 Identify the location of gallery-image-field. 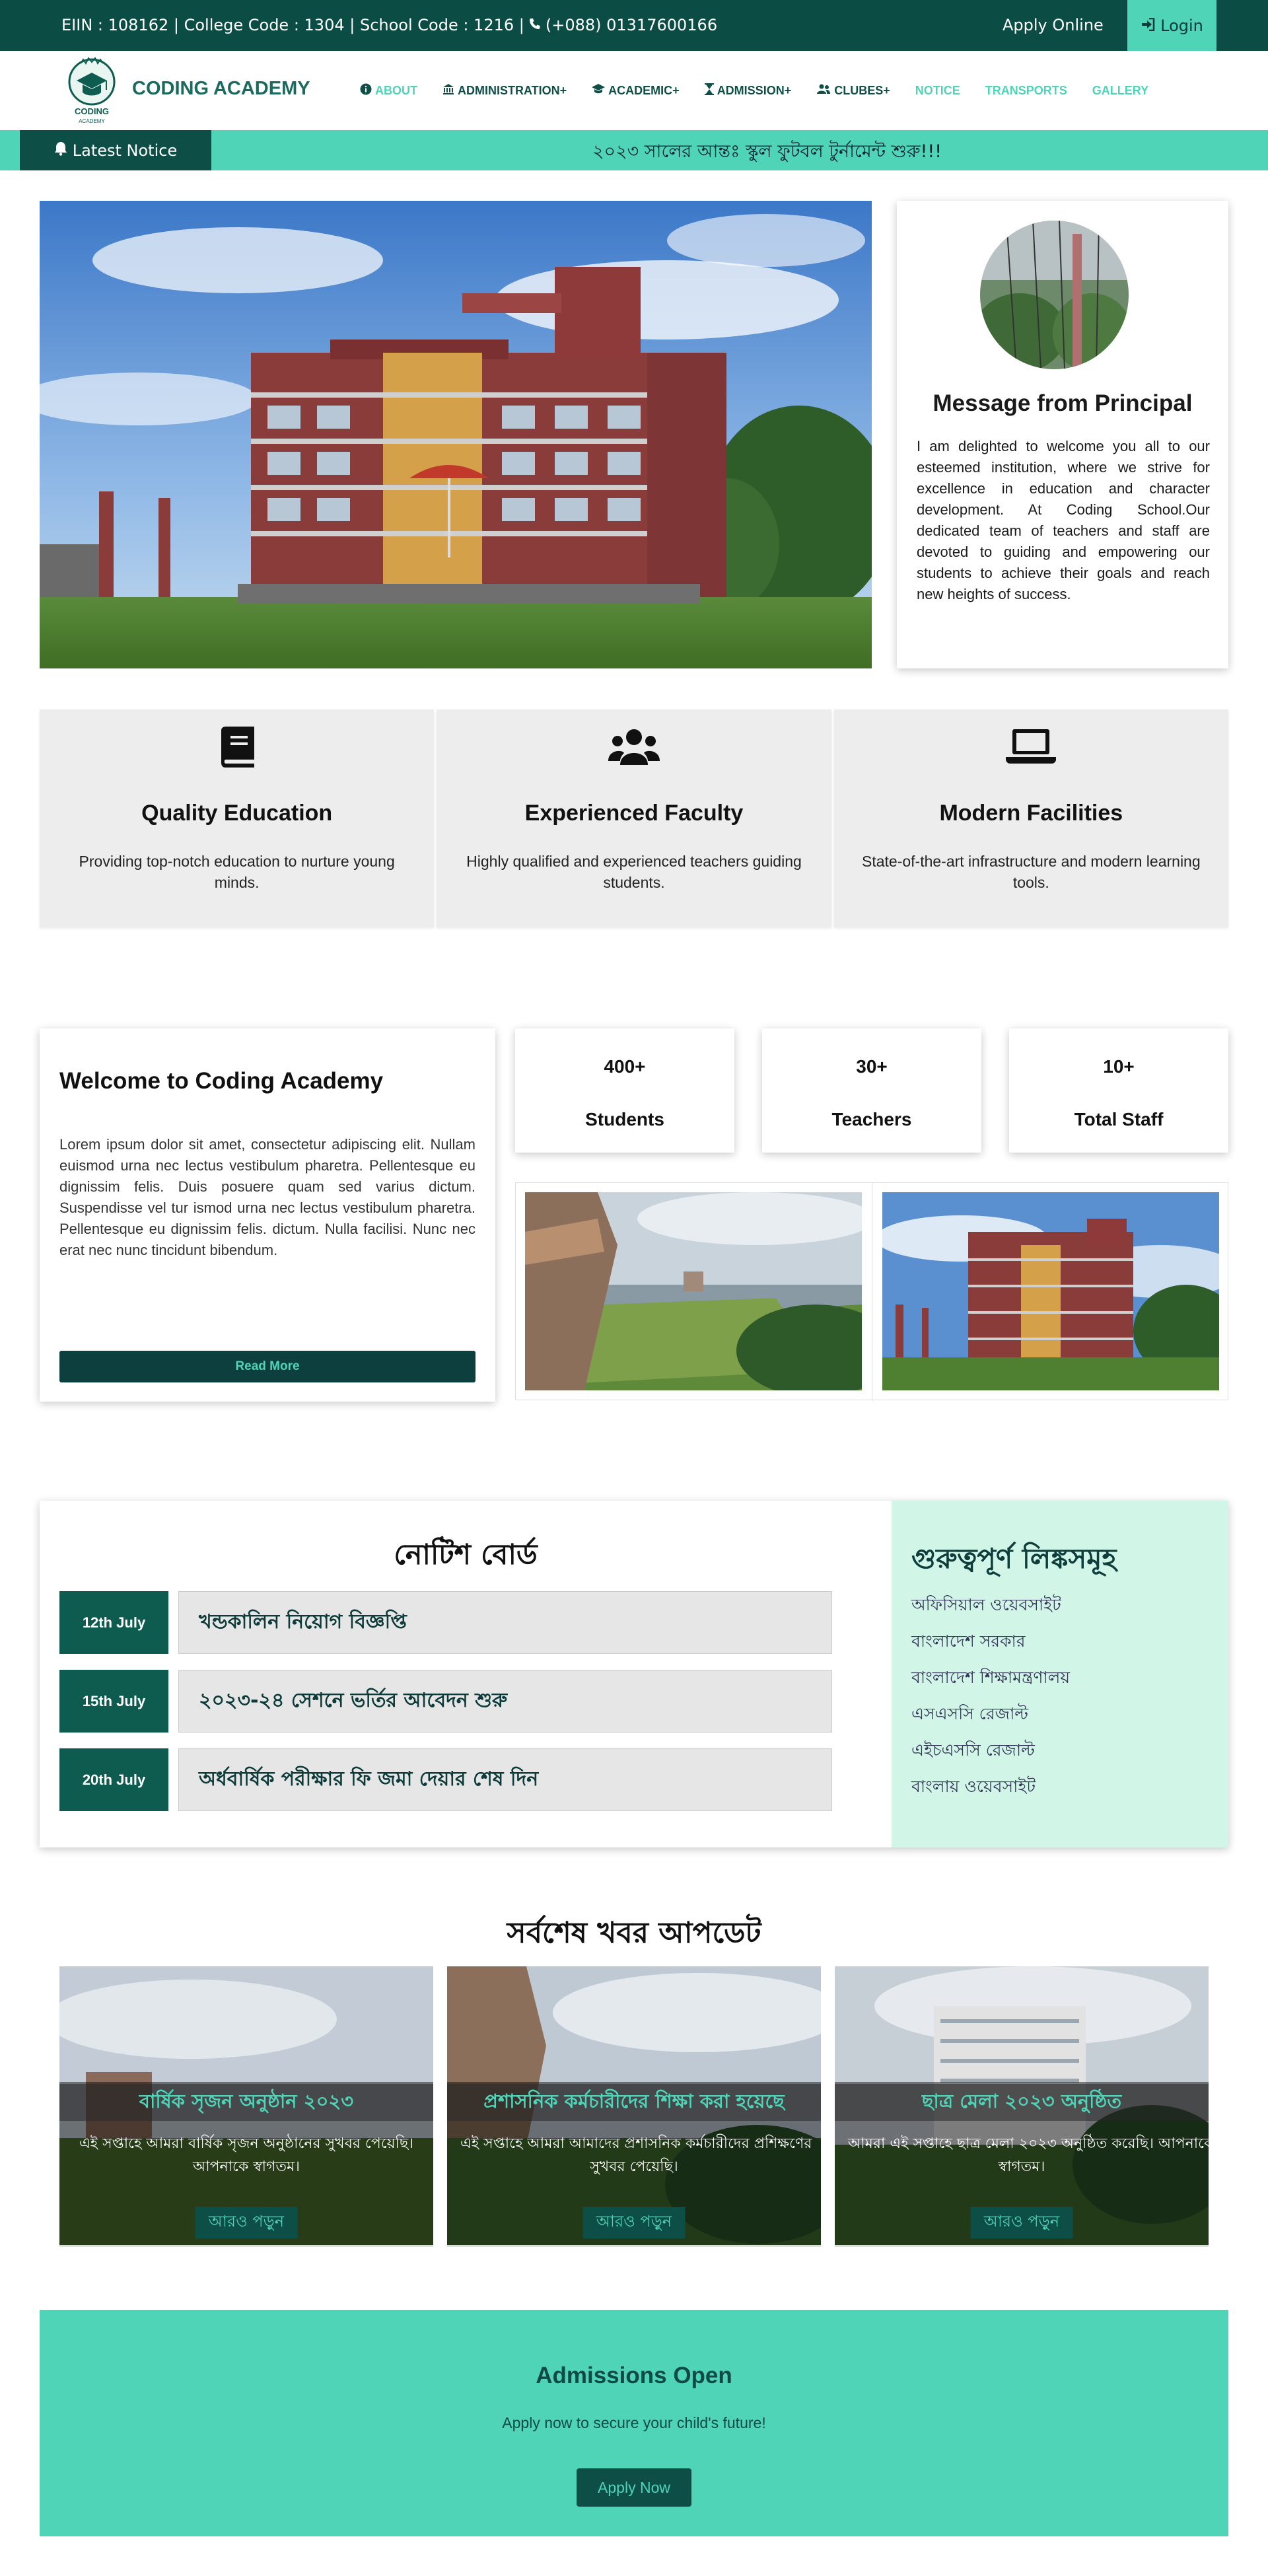
(693, 1291).